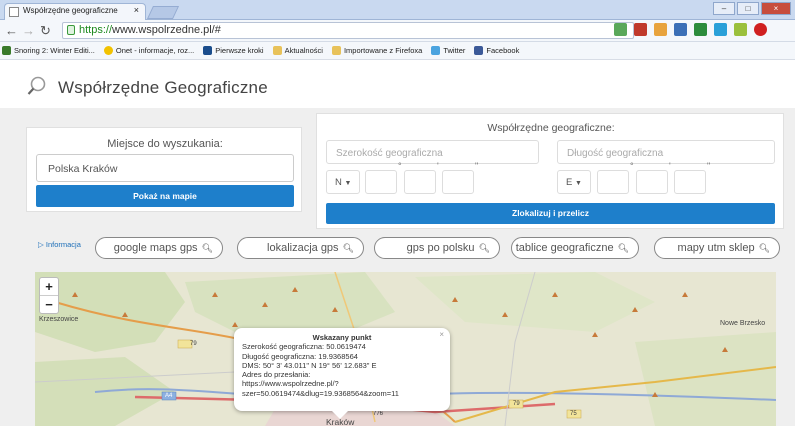  I want to click on bookmark-item: Importowane z Firefoxa, so click(377, 50).